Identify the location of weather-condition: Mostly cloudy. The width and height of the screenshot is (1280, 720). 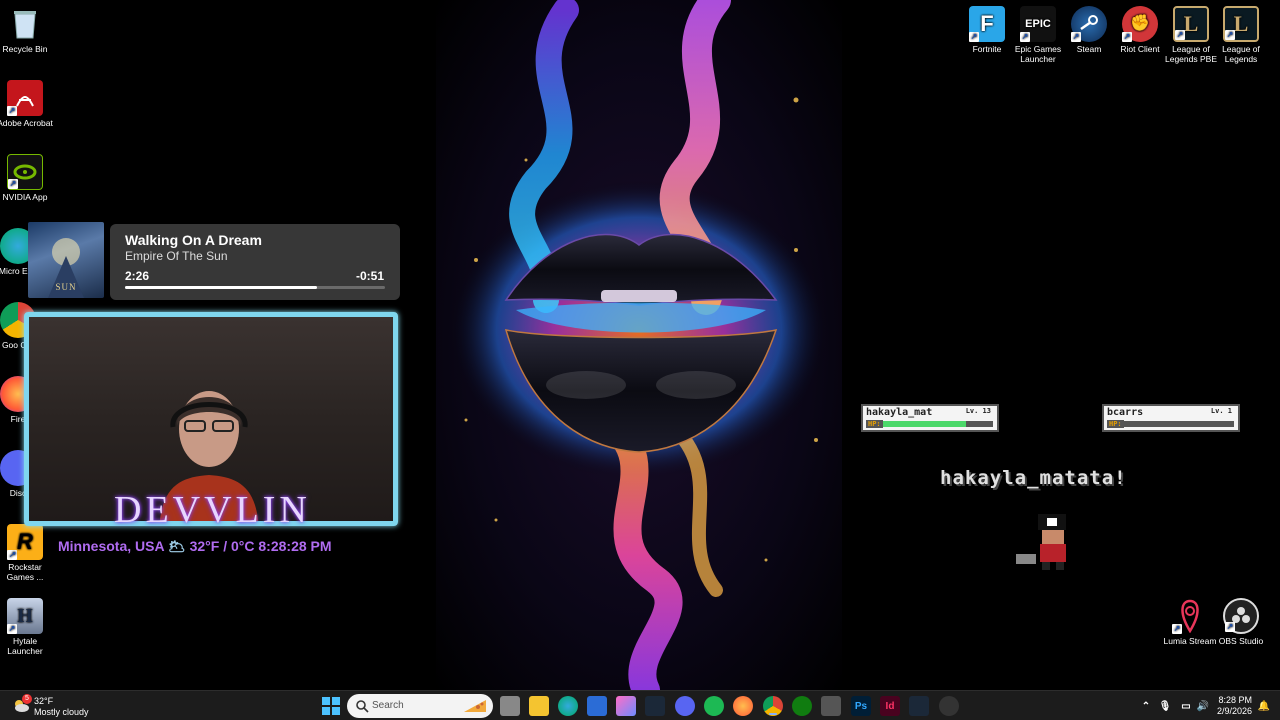
(61, 712).